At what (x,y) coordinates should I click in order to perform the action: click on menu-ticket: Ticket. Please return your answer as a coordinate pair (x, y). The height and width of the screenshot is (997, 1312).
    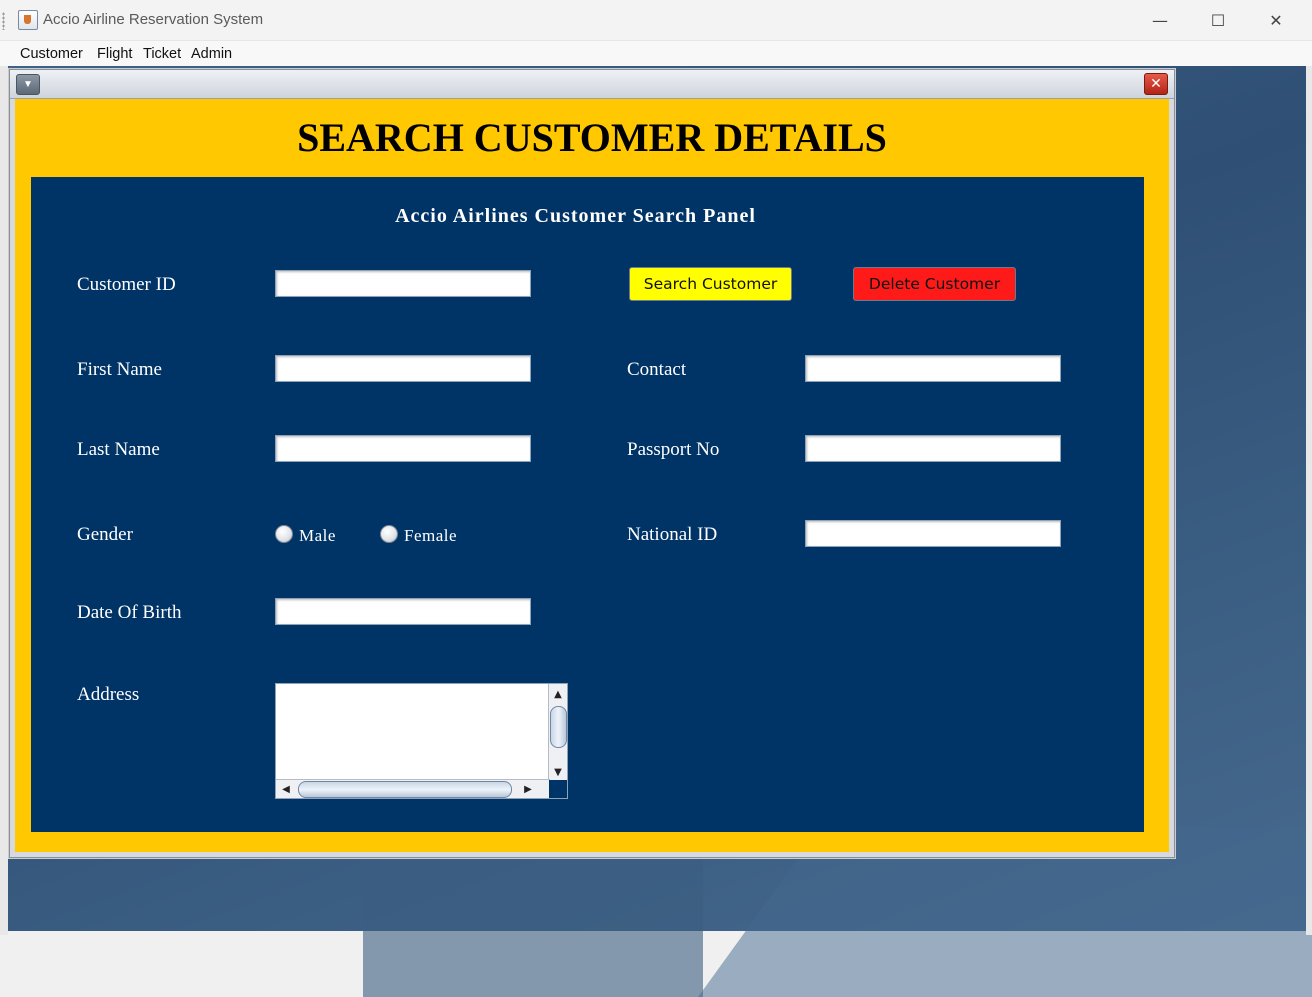
    Looking at the image, I should click on (162, 54).